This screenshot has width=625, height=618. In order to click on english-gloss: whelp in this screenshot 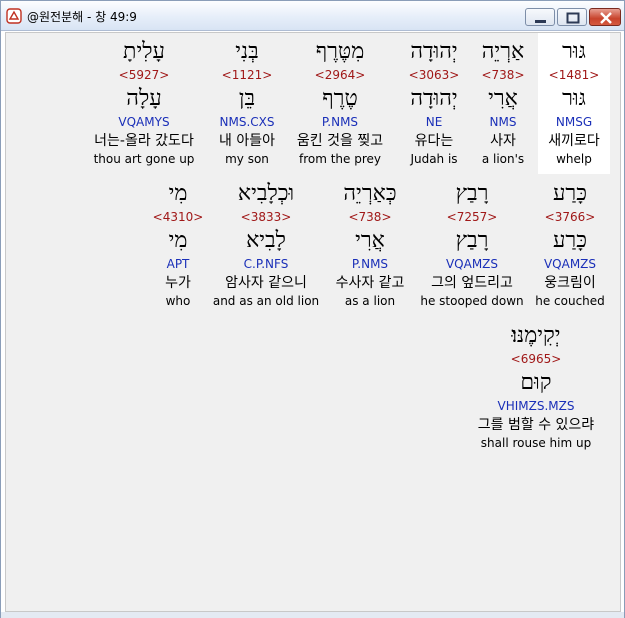, I will do `click(574, 159)`.